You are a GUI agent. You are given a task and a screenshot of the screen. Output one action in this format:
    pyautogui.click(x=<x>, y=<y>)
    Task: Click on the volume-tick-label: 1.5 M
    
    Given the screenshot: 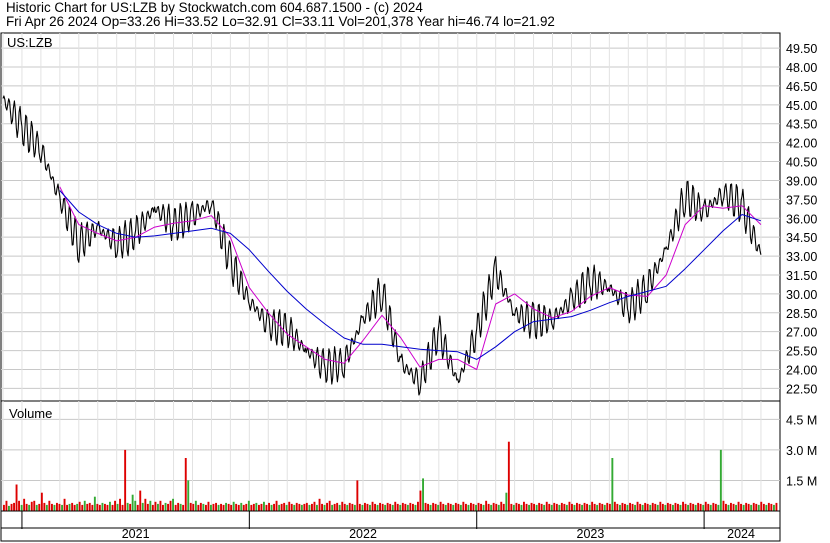 What is the action you would take?
    pyautogui.click(x=801, y=481)
    